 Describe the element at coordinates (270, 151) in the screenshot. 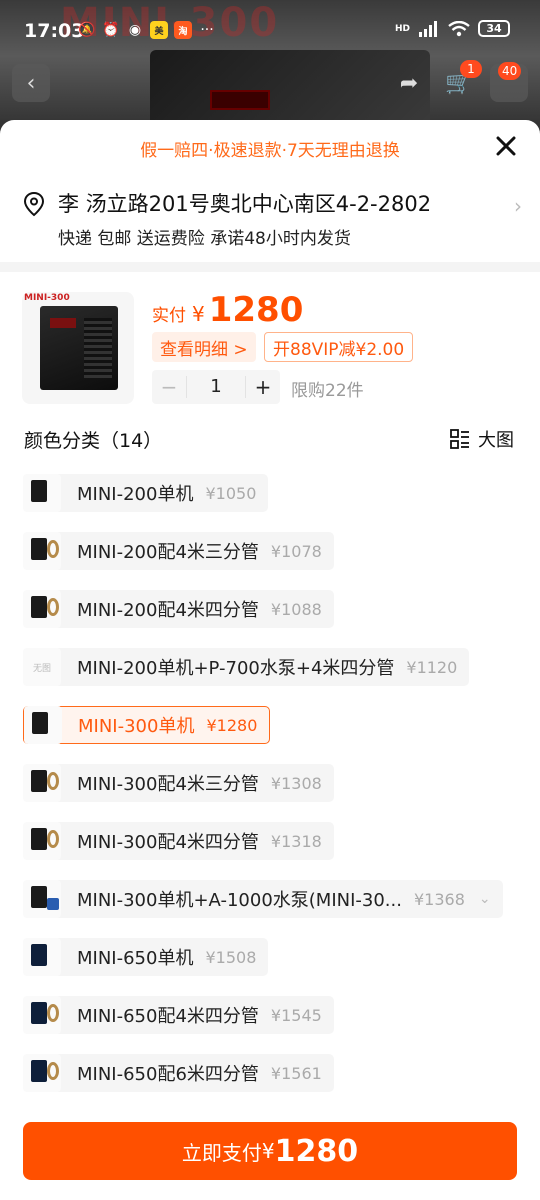

I see `promo-banner: 假一赔四·极速退款·7天无理由退换` at that location.